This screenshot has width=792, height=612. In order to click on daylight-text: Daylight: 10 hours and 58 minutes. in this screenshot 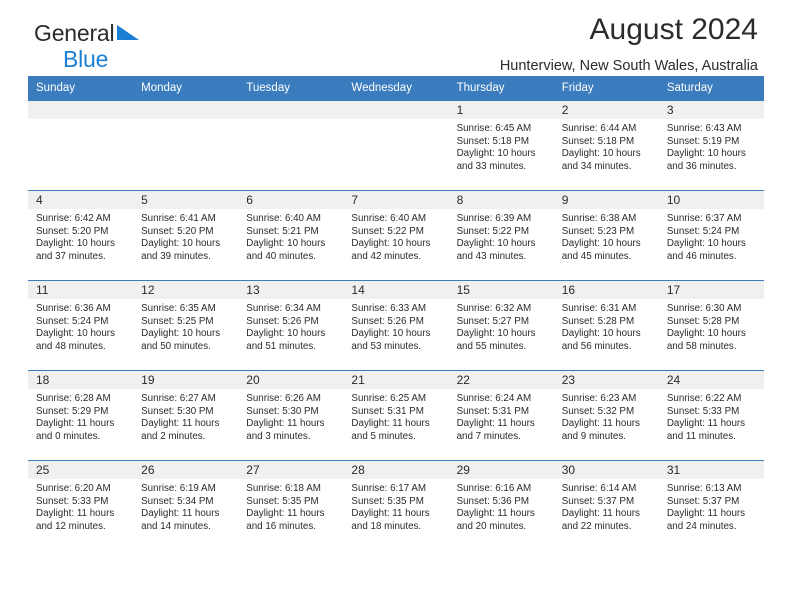, I will do `click(706, 340)`.